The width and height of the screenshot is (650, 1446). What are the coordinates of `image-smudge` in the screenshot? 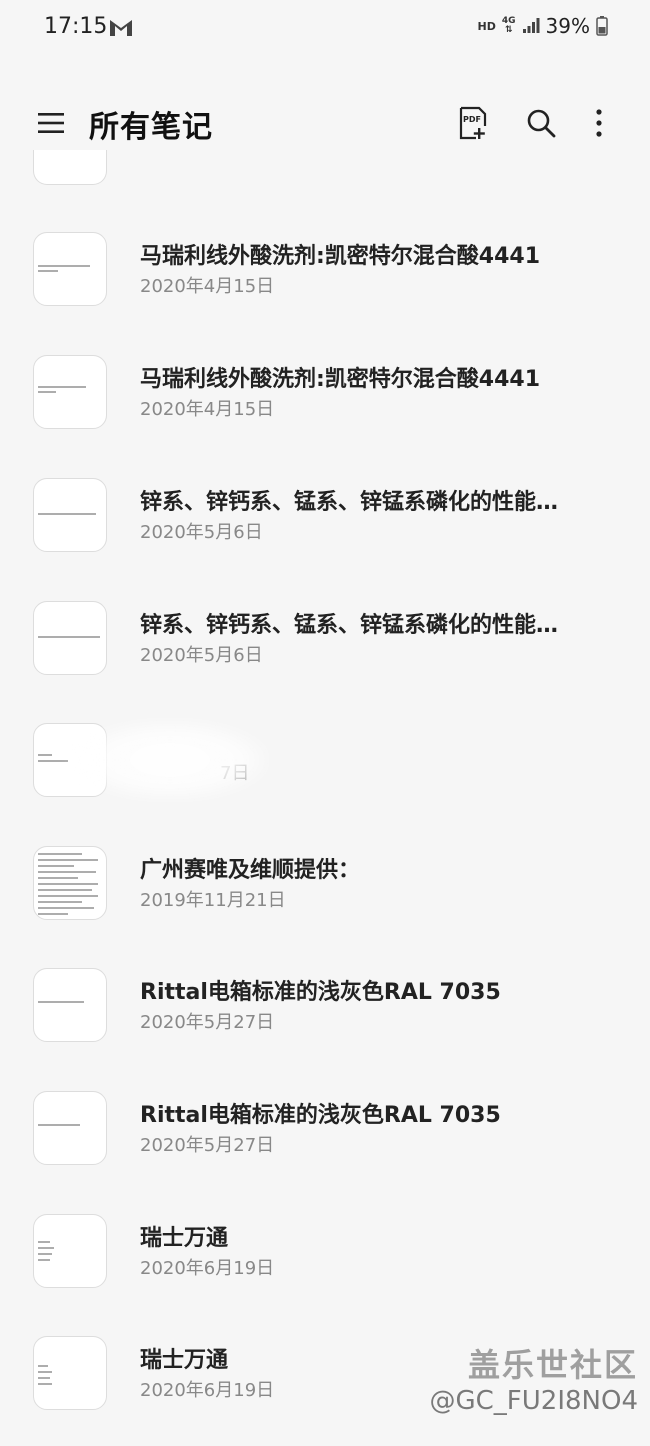 It's located at (170, 760).